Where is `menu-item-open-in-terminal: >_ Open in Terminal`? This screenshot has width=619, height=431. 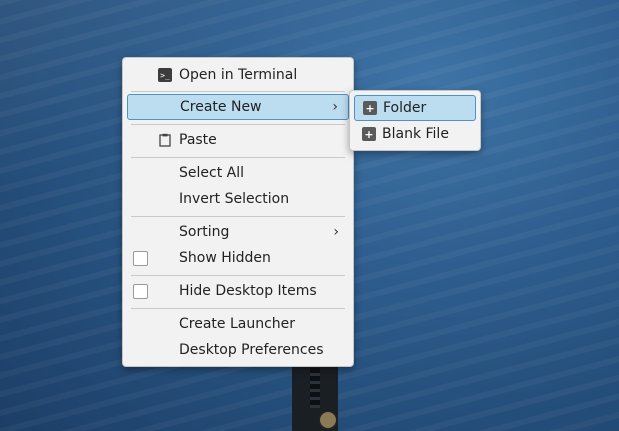
menu-item-open-in-terminal: >_ Open in Terminal is located at coordinates (238, 75).